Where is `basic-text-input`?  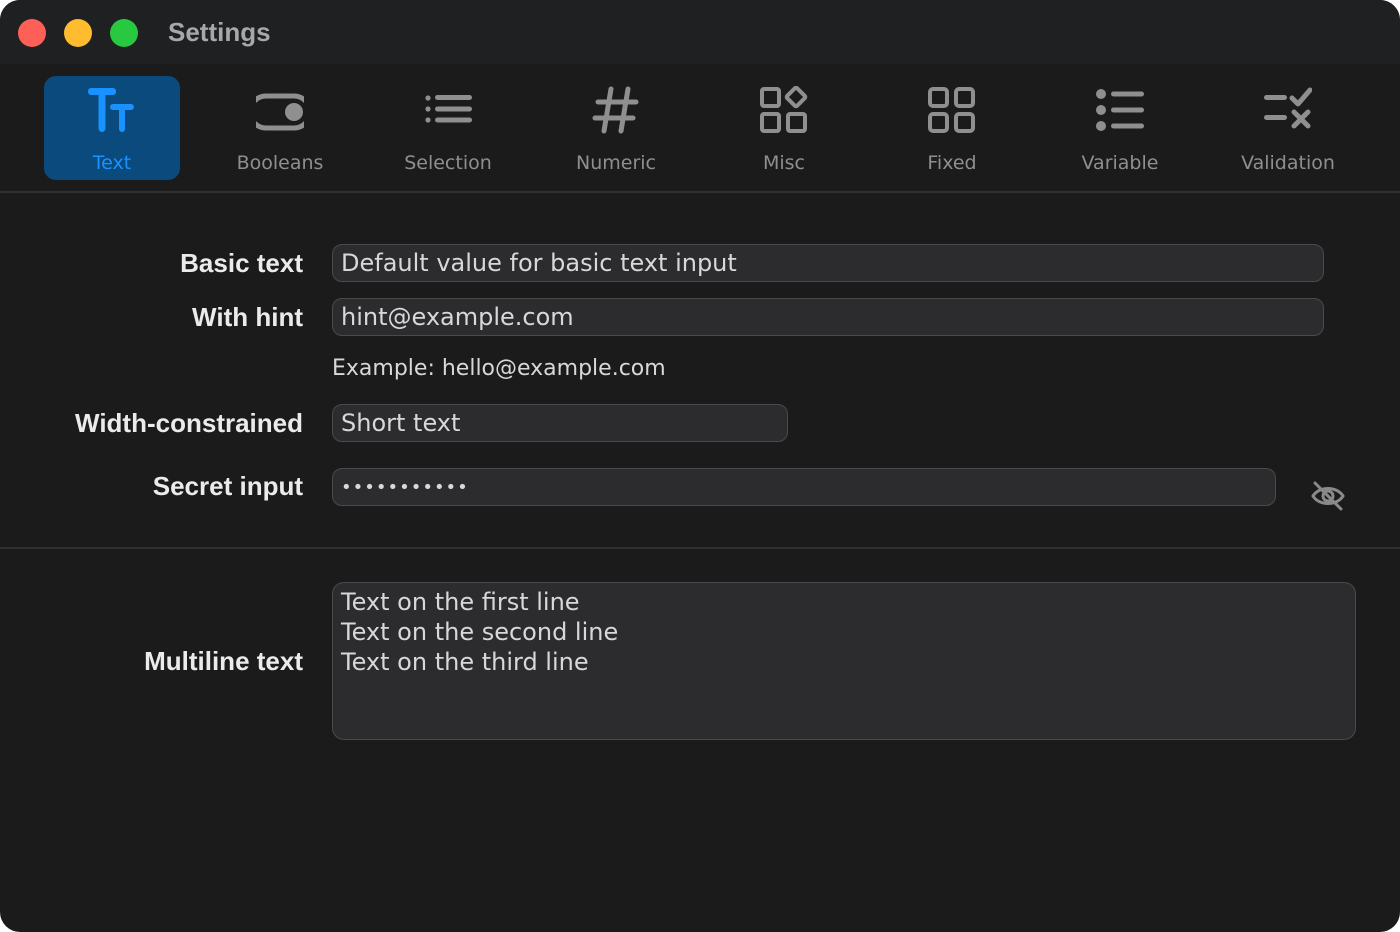 basic-text-input is located at coordinates (828, 263).